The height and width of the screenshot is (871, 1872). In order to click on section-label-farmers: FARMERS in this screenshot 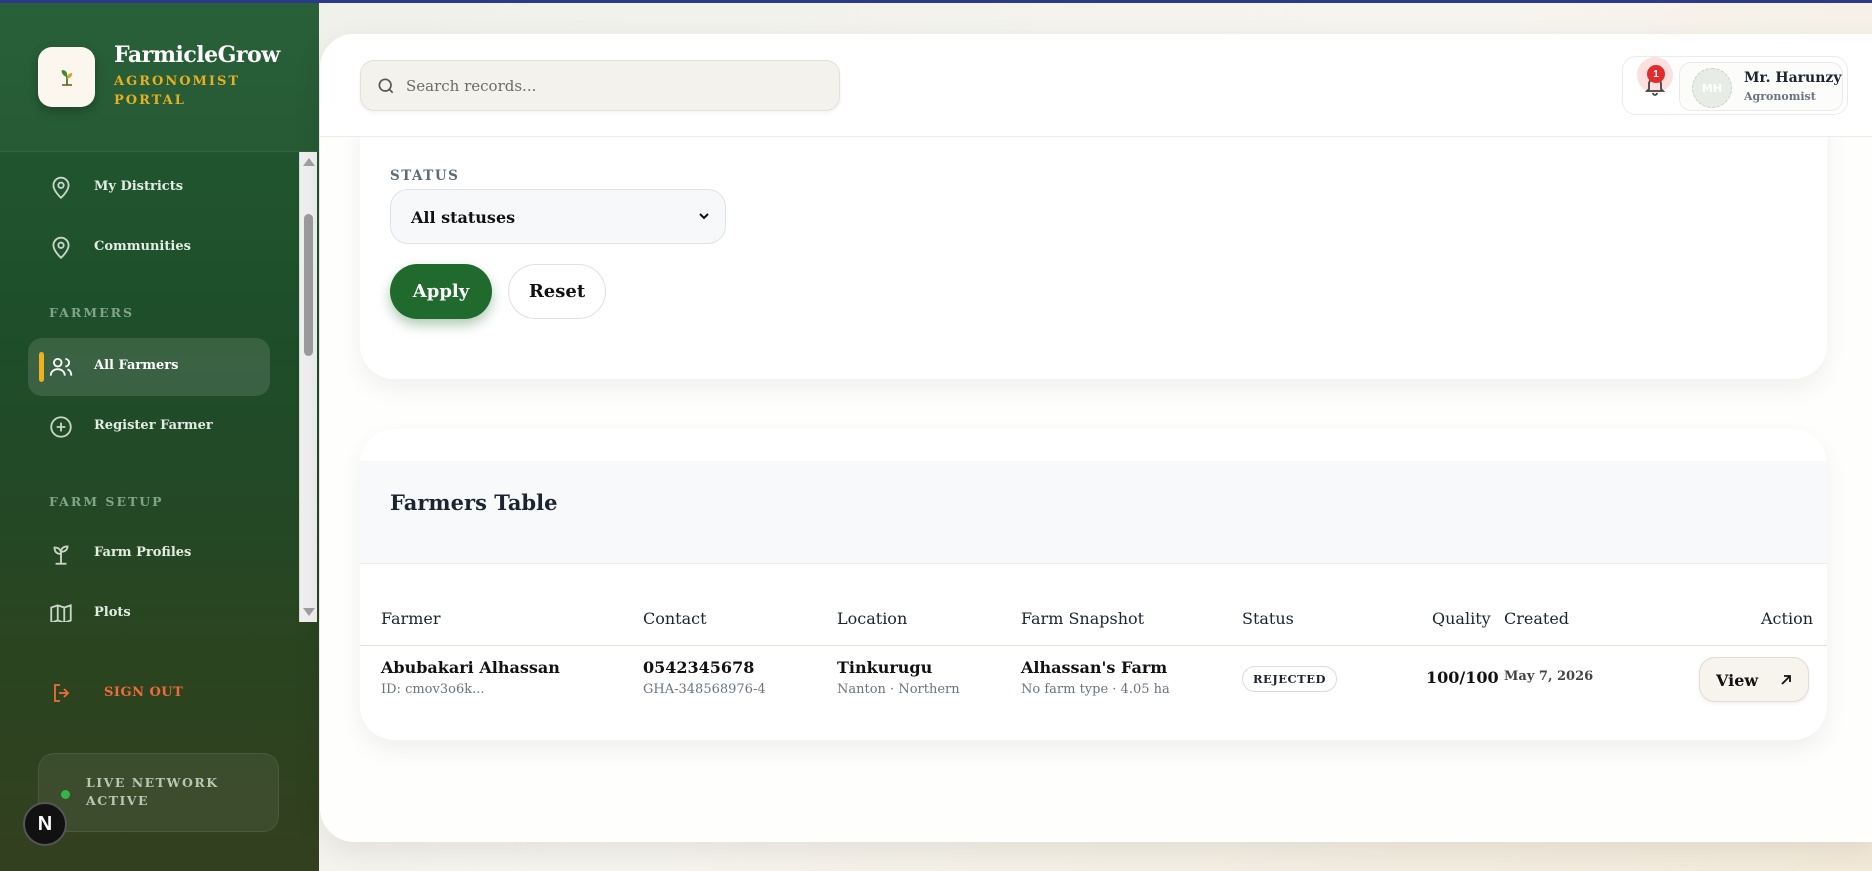, I will do `click(92, 312)`.